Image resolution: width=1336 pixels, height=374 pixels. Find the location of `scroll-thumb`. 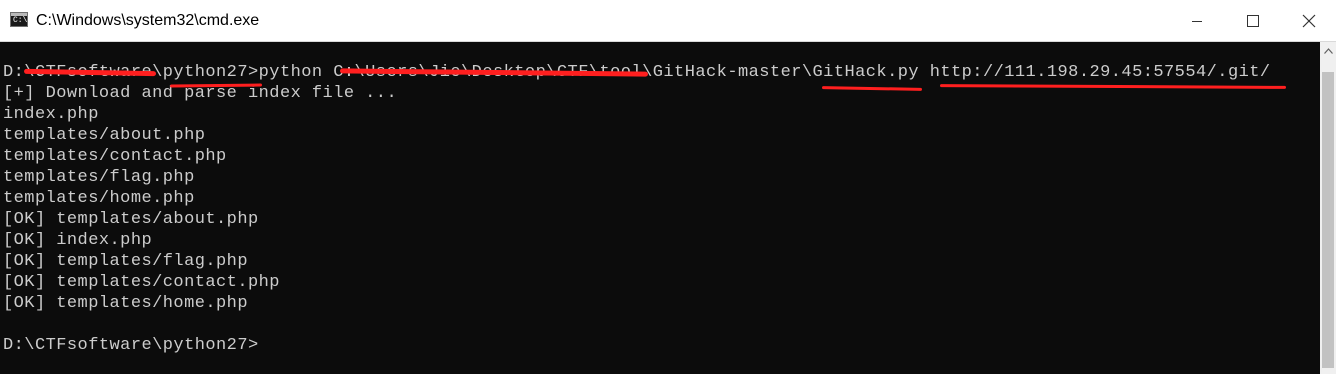

scroll-thumb is located at coordinates (1328, 220).